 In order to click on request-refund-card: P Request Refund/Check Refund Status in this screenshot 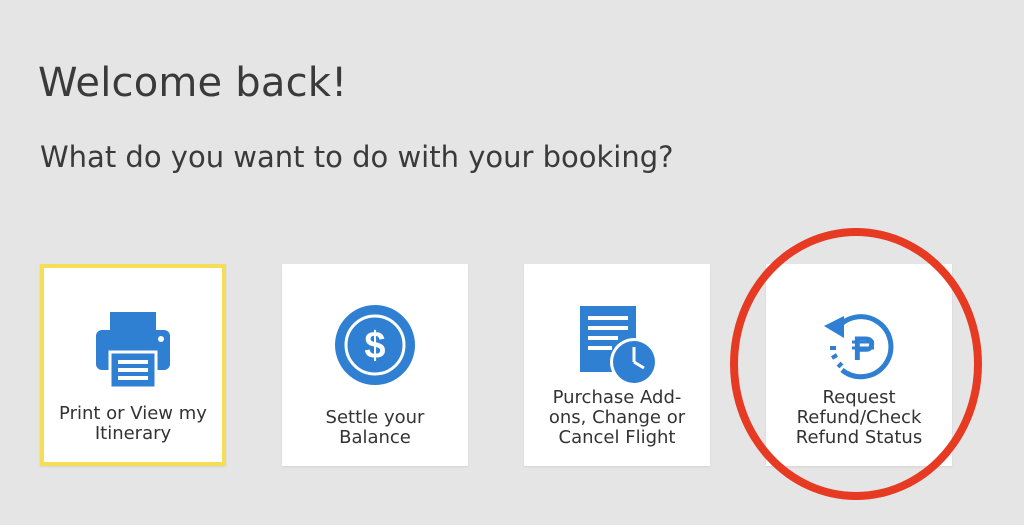, I will do `click(859, 365)`.